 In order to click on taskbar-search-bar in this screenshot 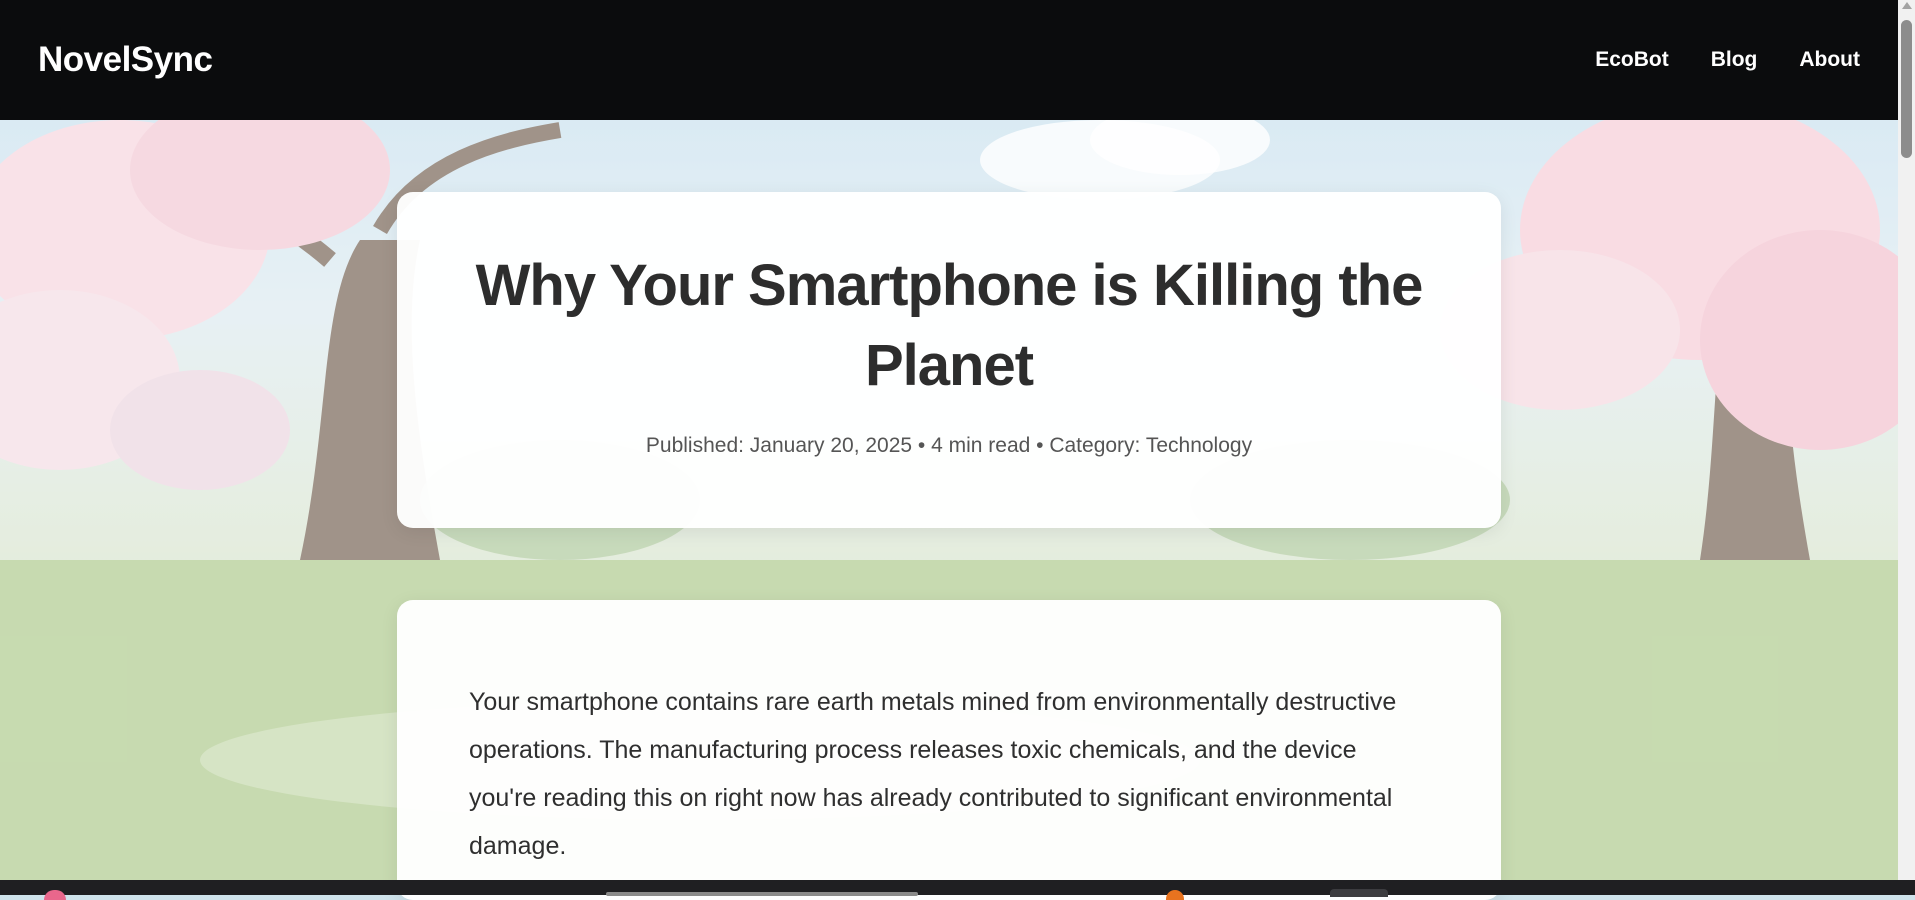, I will do `click(762, 894)`.